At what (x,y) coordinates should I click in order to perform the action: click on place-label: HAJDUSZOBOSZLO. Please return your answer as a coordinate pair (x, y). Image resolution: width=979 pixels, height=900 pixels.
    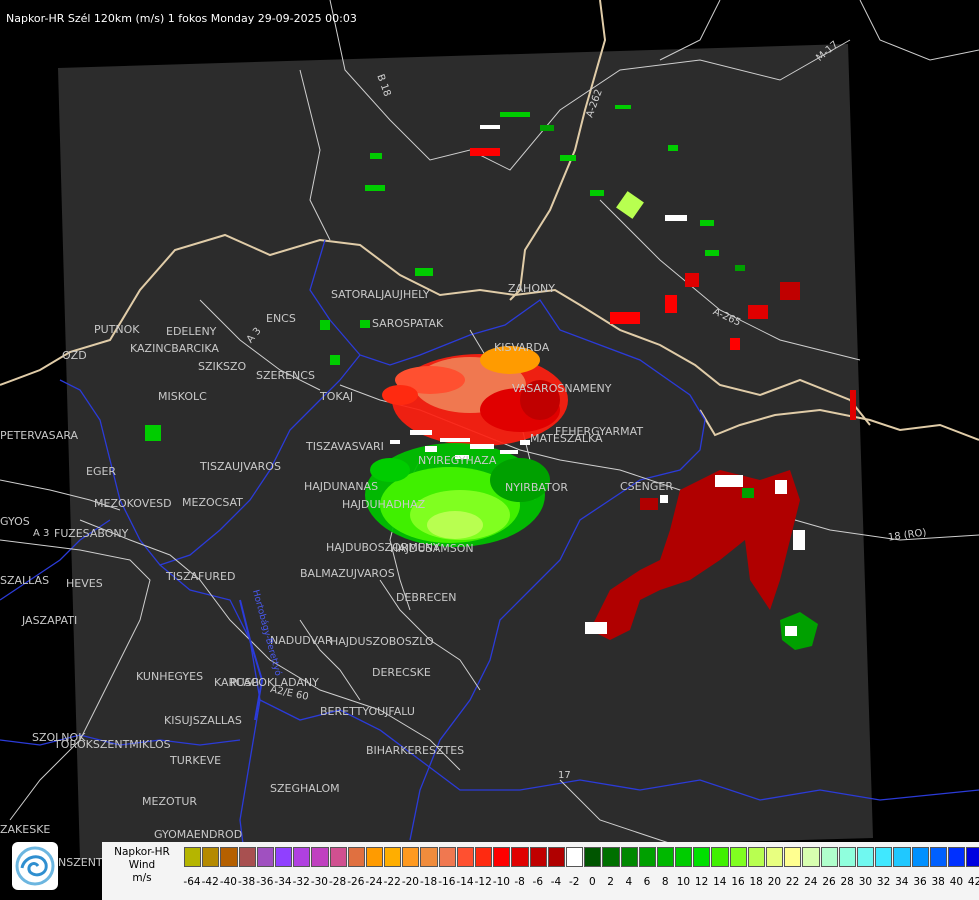
    Looking at the image, I should click on (382, 641).